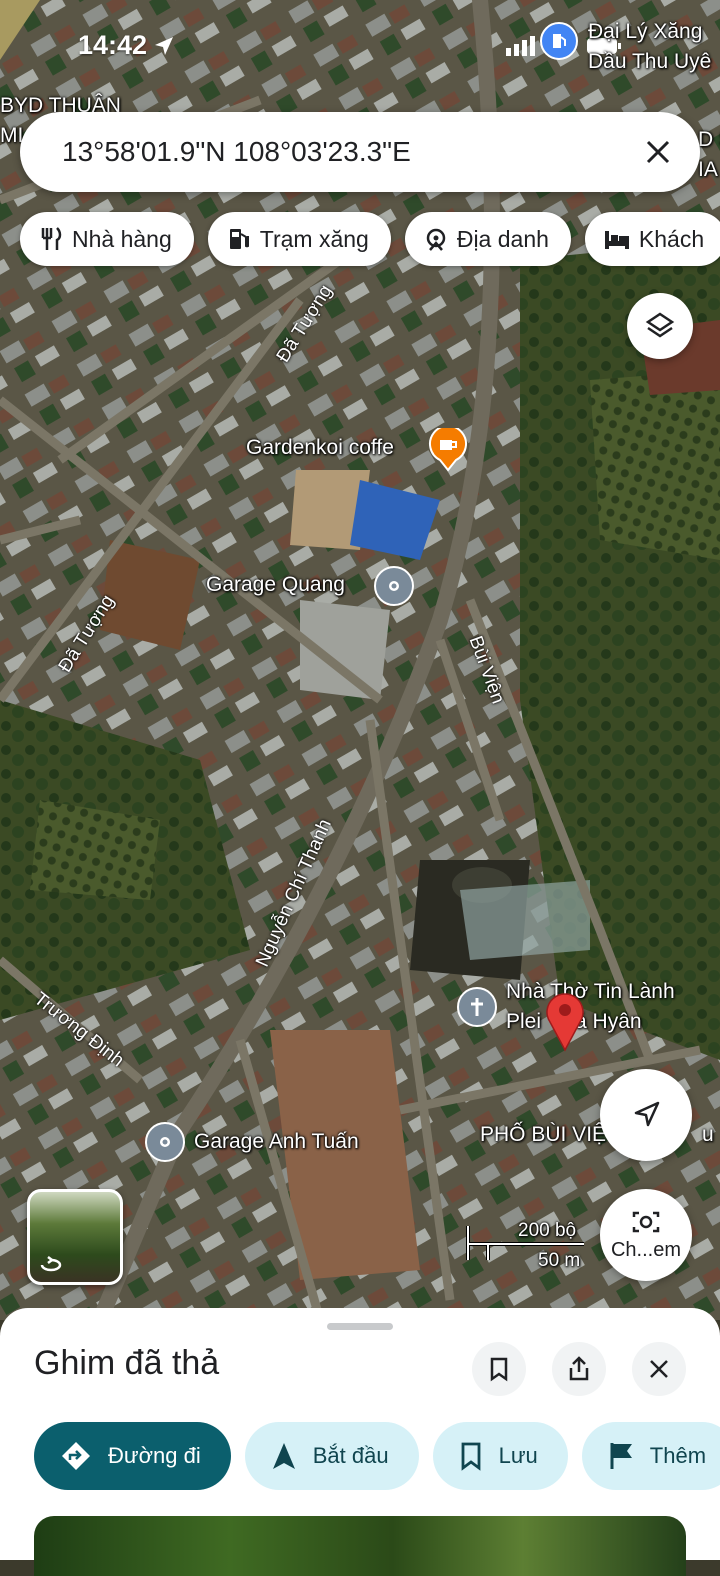 The image size is (720, 1576). I want to click on directions-icon, so click(76, 1456).